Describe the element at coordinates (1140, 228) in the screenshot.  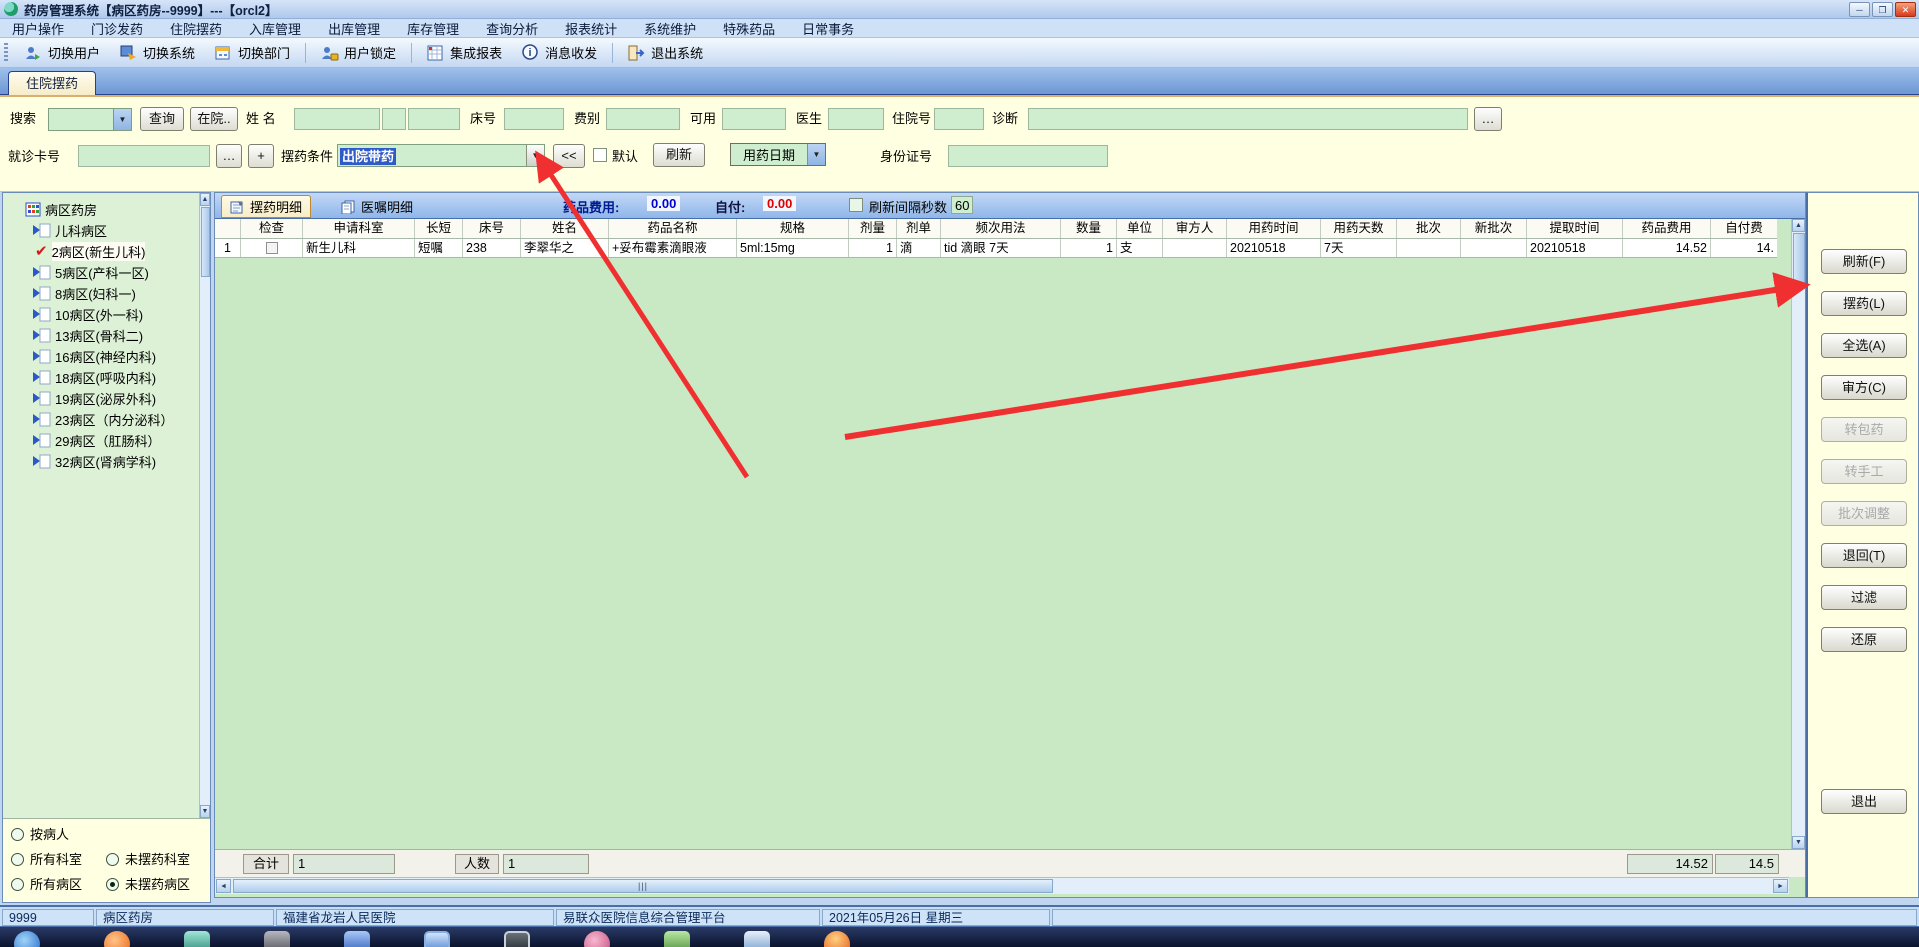
I see `col-unit: 单位` at that location.